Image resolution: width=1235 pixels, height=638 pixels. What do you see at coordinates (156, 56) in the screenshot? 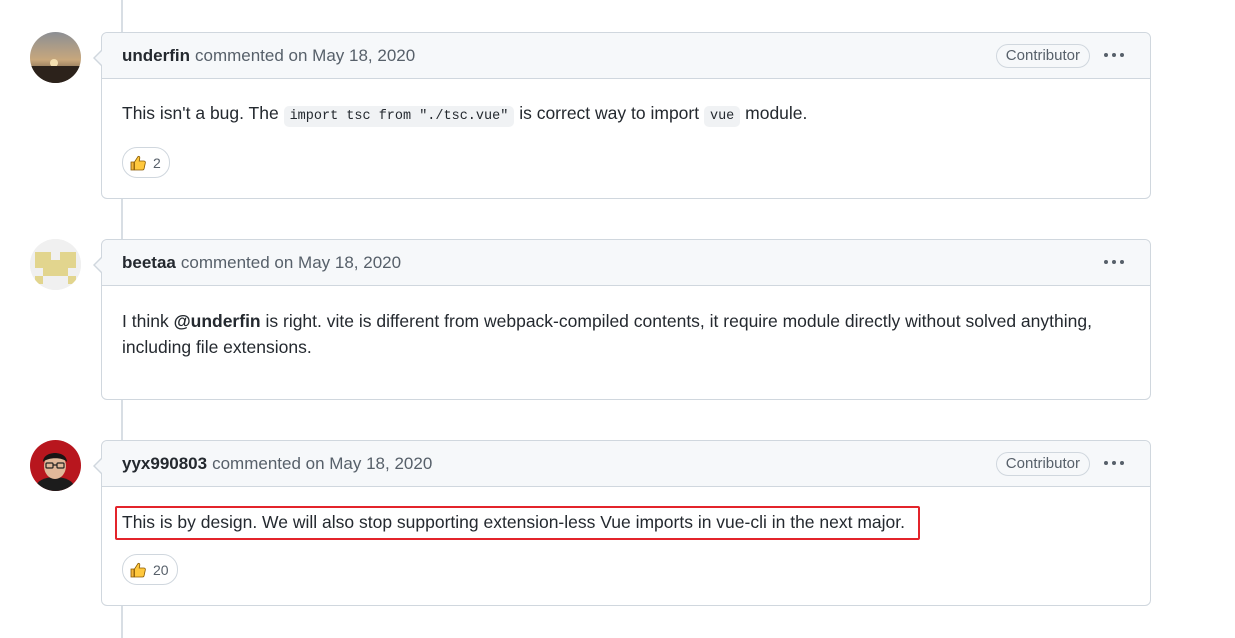
I see `author-link: underfin` at bounding box center [156, 56].